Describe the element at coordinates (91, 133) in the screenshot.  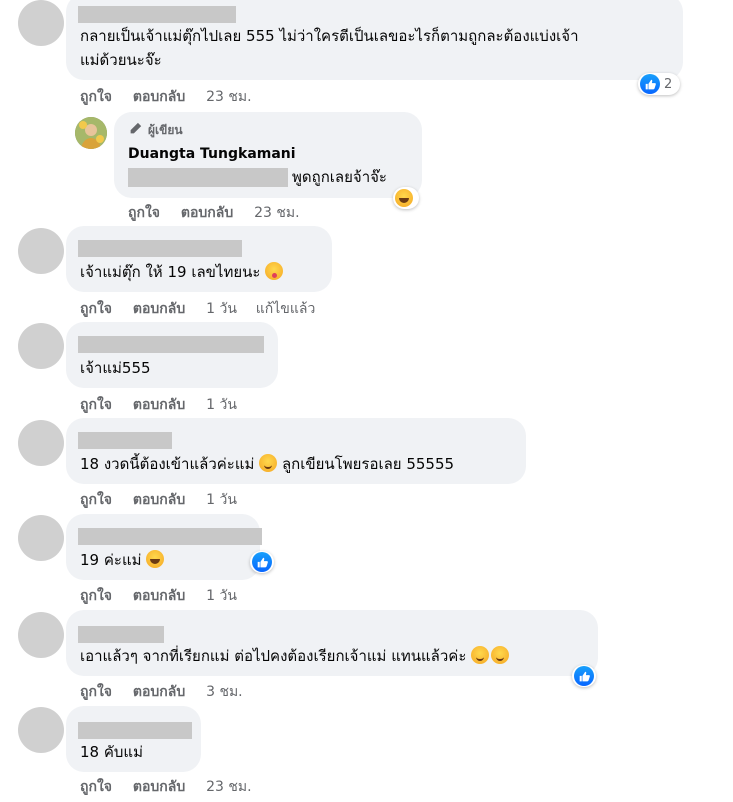
I see `author-avatar` at that location.